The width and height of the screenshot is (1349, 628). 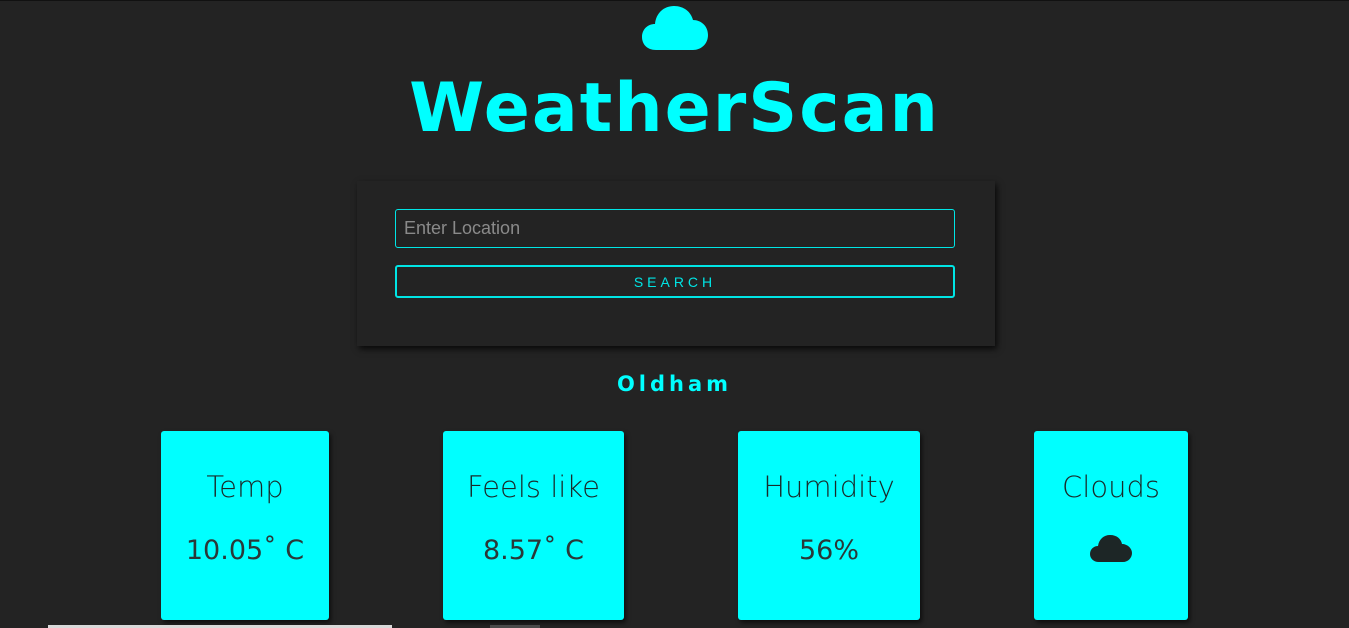 I want to click on clouds-label: Clouds, so click(x=1111, y=487).